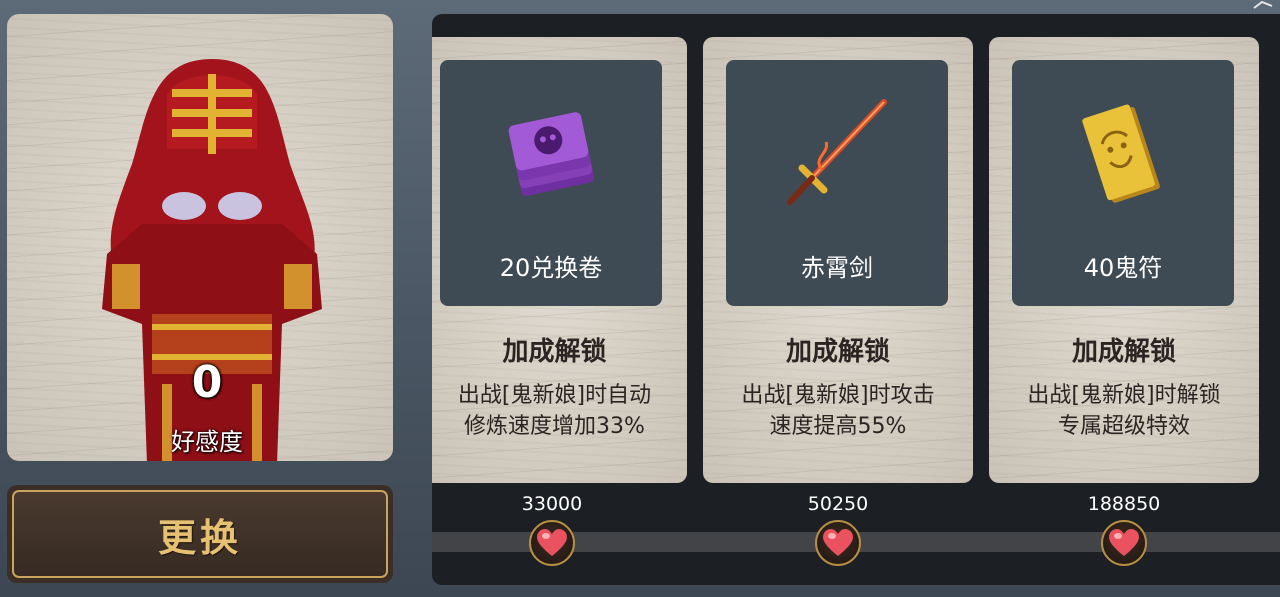 This screenshot has width=1280, height=597. What do you see at coordinates (554, 411) in the screenshot?
I see `reward-description: 出战[鬼新娘]时自动 修炼速度增加33%` at bounding box center [554, 411].